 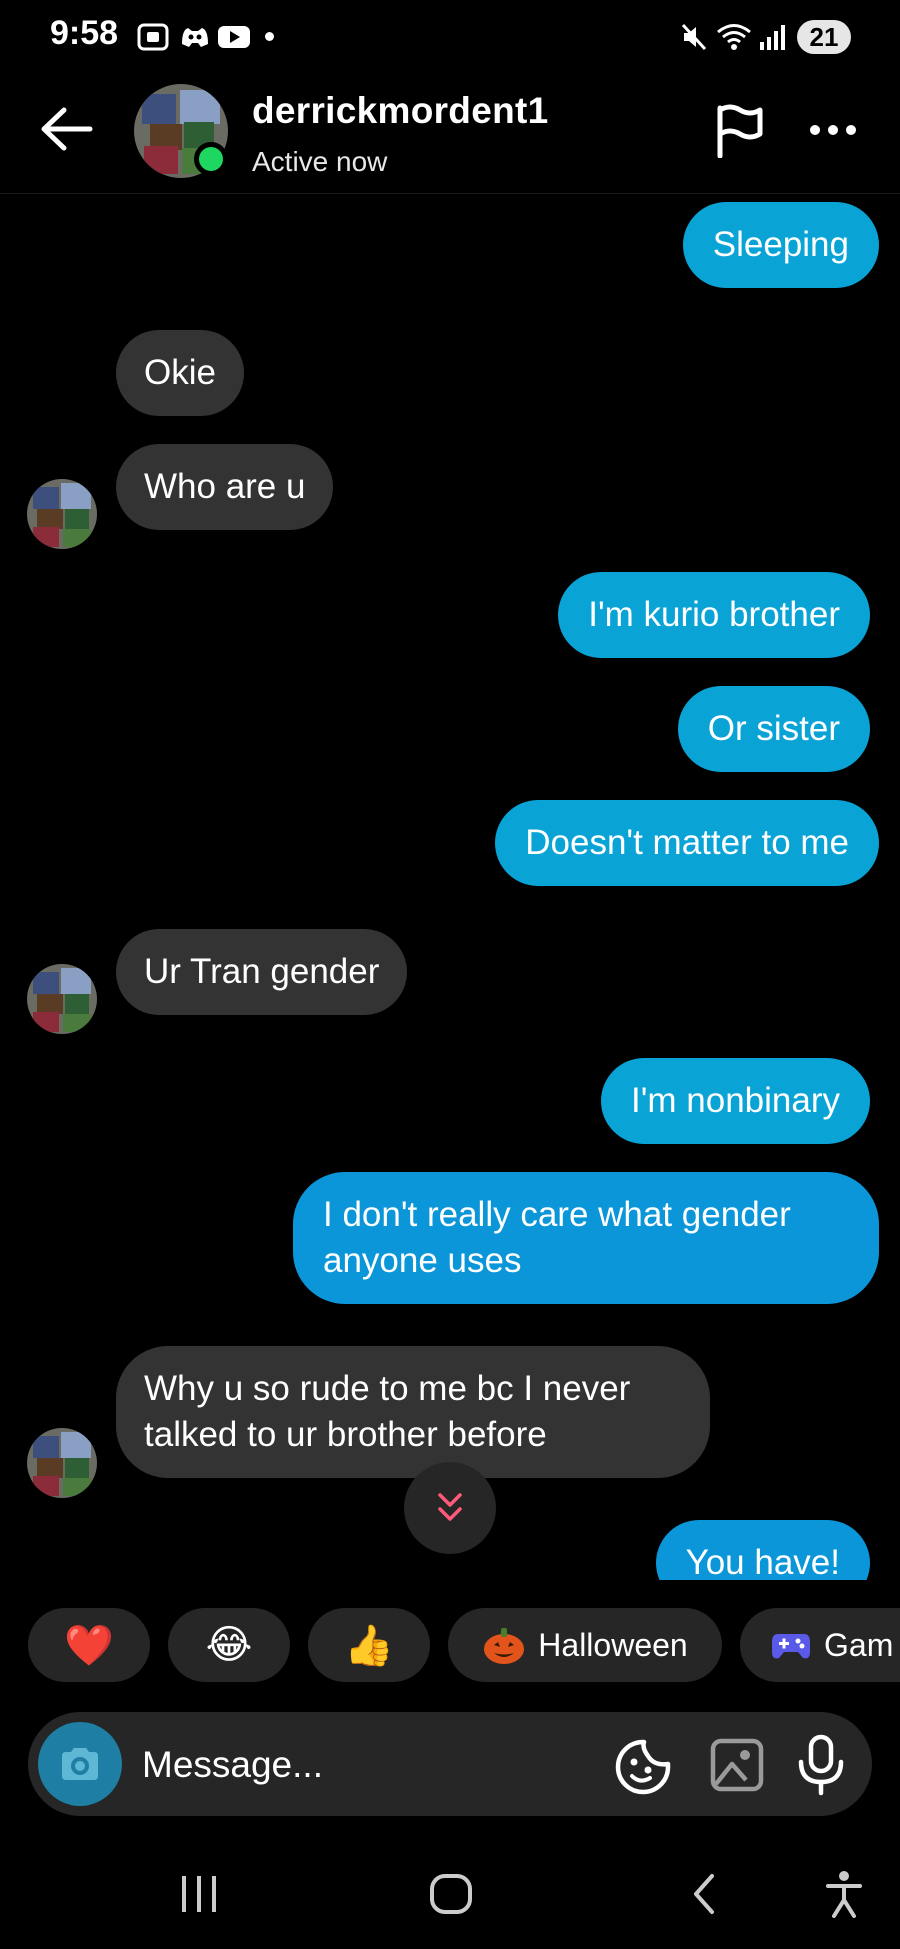 I want to click on message-sent: You have!, so click(x=762, y=1550).